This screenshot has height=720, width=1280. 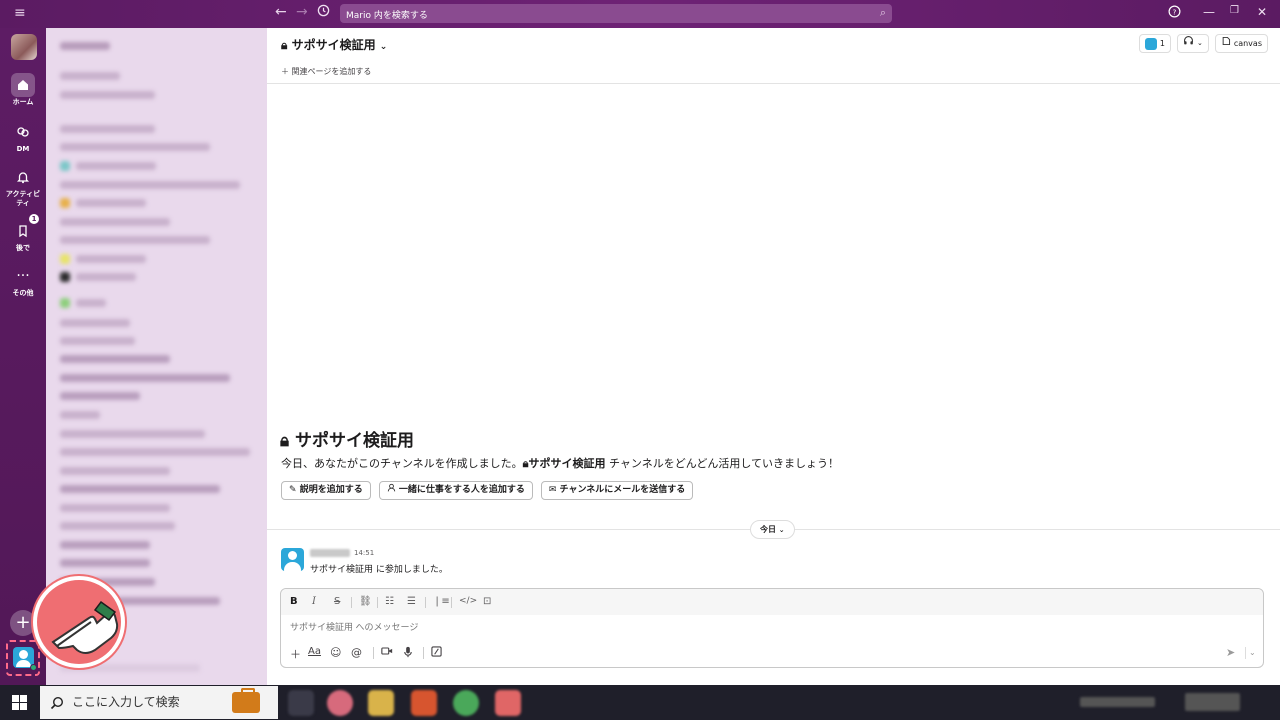 I want to click on message-timestamp: 14:51, so click(x=364, y=553).